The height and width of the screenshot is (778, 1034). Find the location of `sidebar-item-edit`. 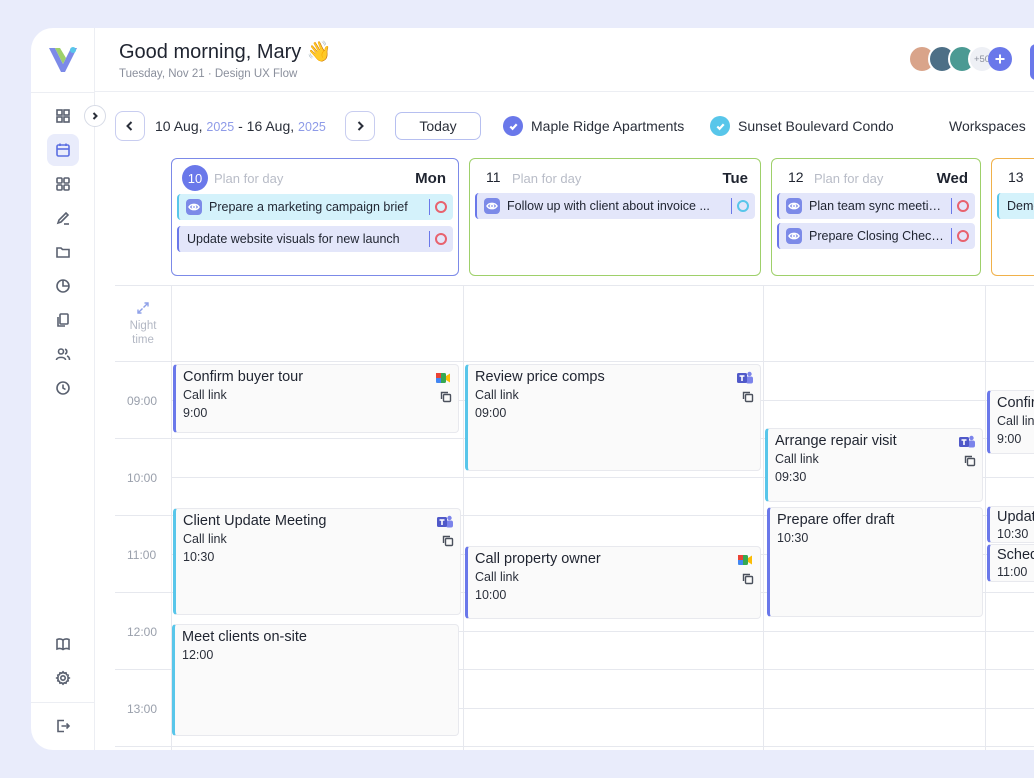

sidebar-item-edit is located at coordinates (63, 218).